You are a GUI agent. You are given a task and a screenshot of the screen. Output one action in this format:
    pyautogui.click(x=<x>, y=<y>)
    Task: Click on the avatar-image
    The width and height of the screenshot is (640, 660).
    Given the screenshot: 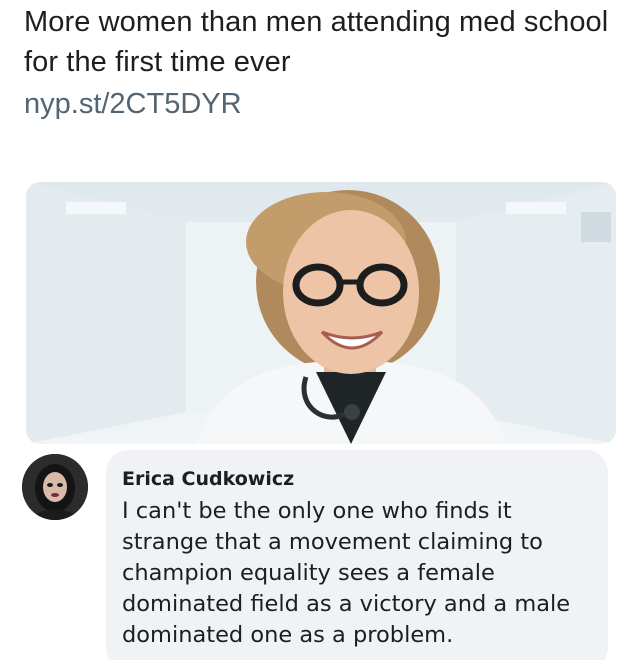 What is the action you would take?
    pyautogui.click(x=55, y=487)
    